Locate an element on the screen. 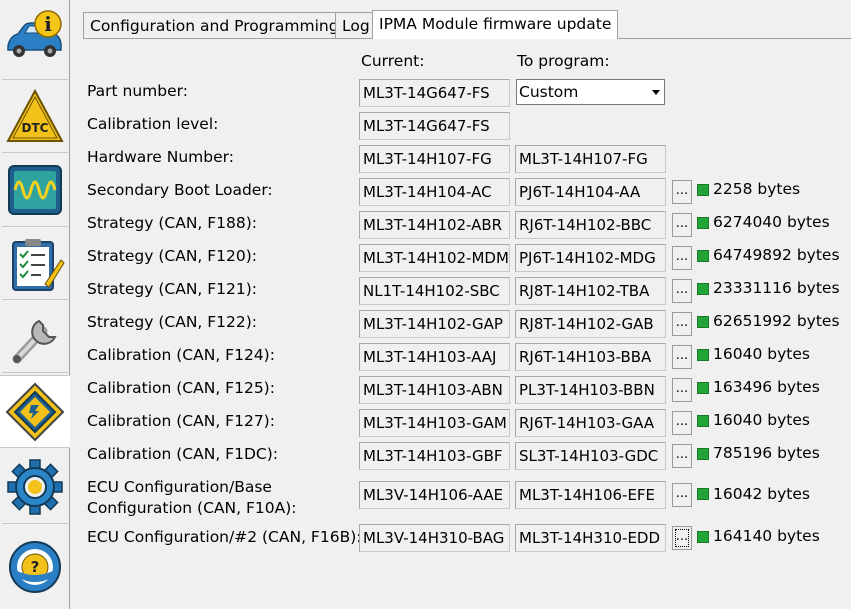  file-to-program-field: PL3T-14H103-BBN is located at coordinates (590, 390).